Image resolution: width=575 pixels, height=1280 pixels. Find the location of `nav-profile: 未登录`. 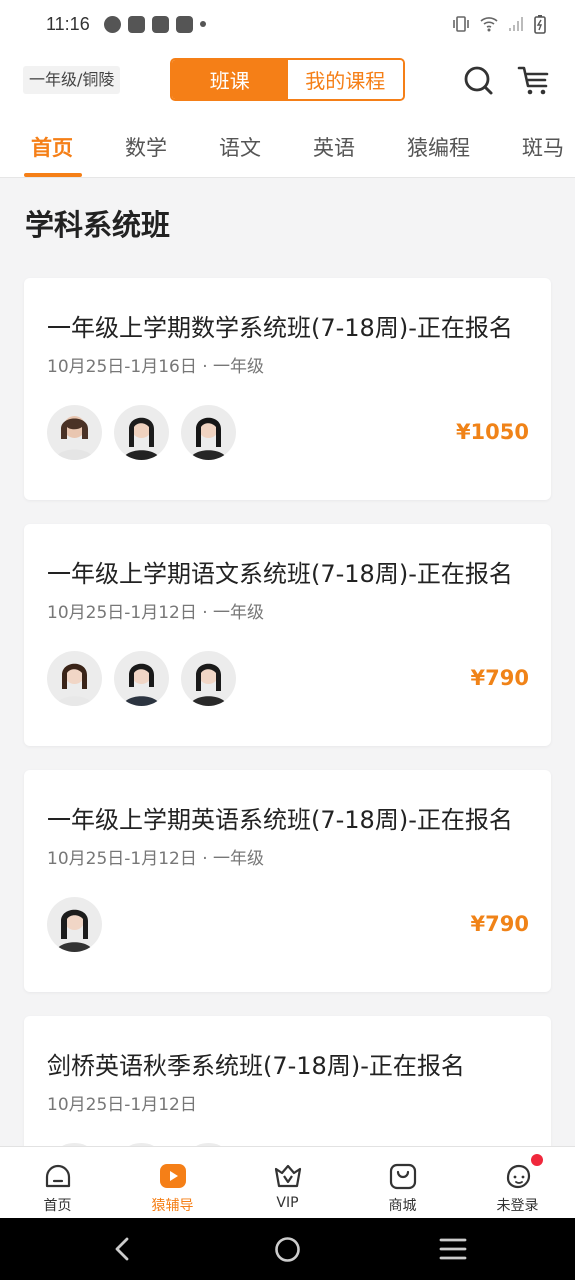

nav-profile: 未登录 is located at coordinates (517, 1182).